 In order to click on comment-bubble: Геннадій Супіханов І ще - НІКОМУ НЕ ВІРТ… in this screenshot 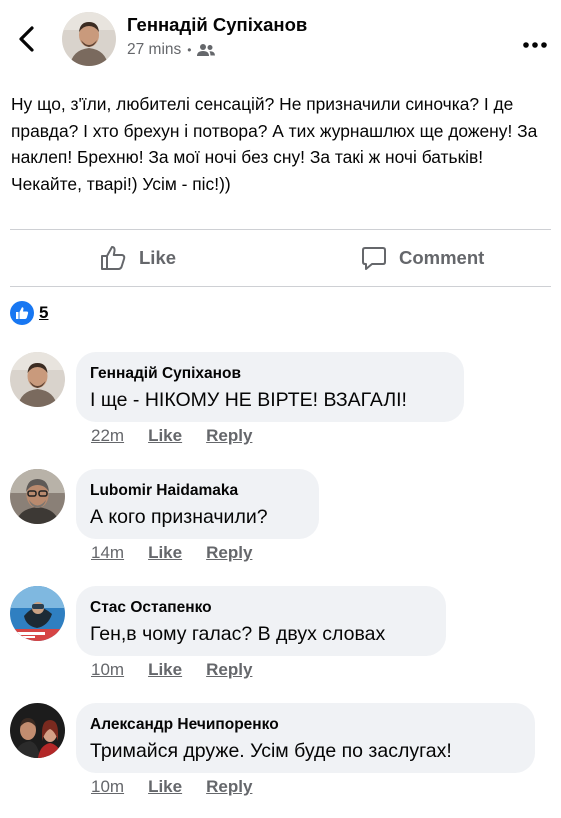, I will do `click(270, 387)`.